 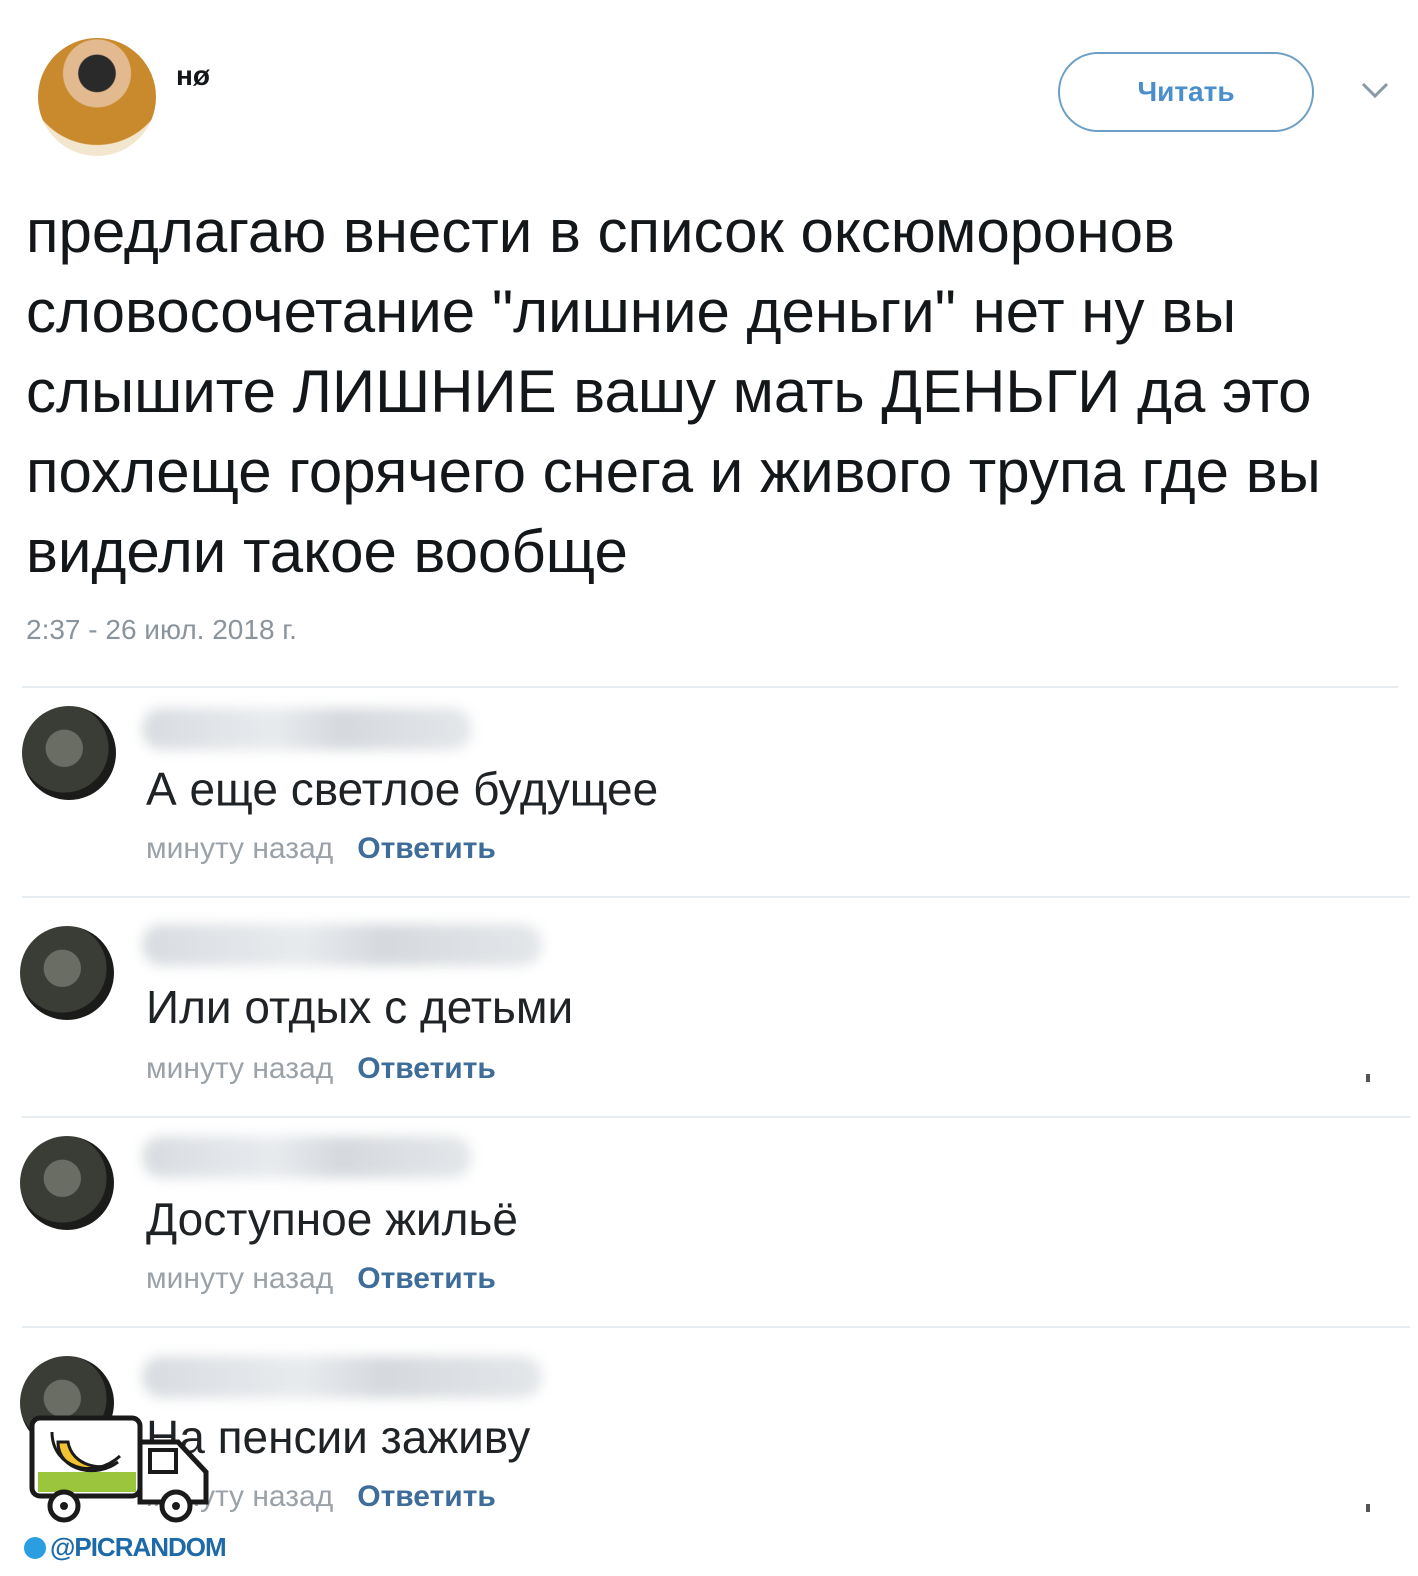 What do you see at coordinates (35, 1547) in the screenshot?
I see `telegram-icon` at bounding box center [35, 1547].